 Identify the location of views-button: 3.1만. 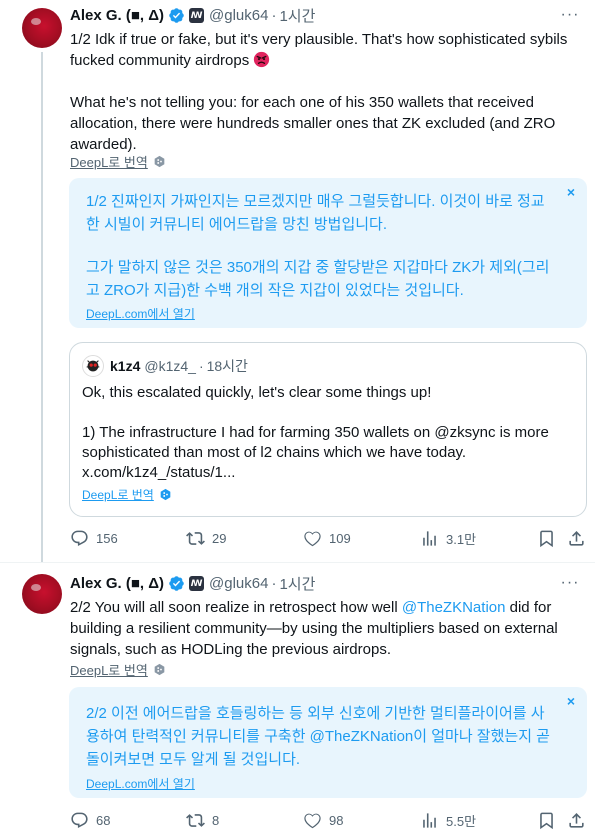
(448, 538).